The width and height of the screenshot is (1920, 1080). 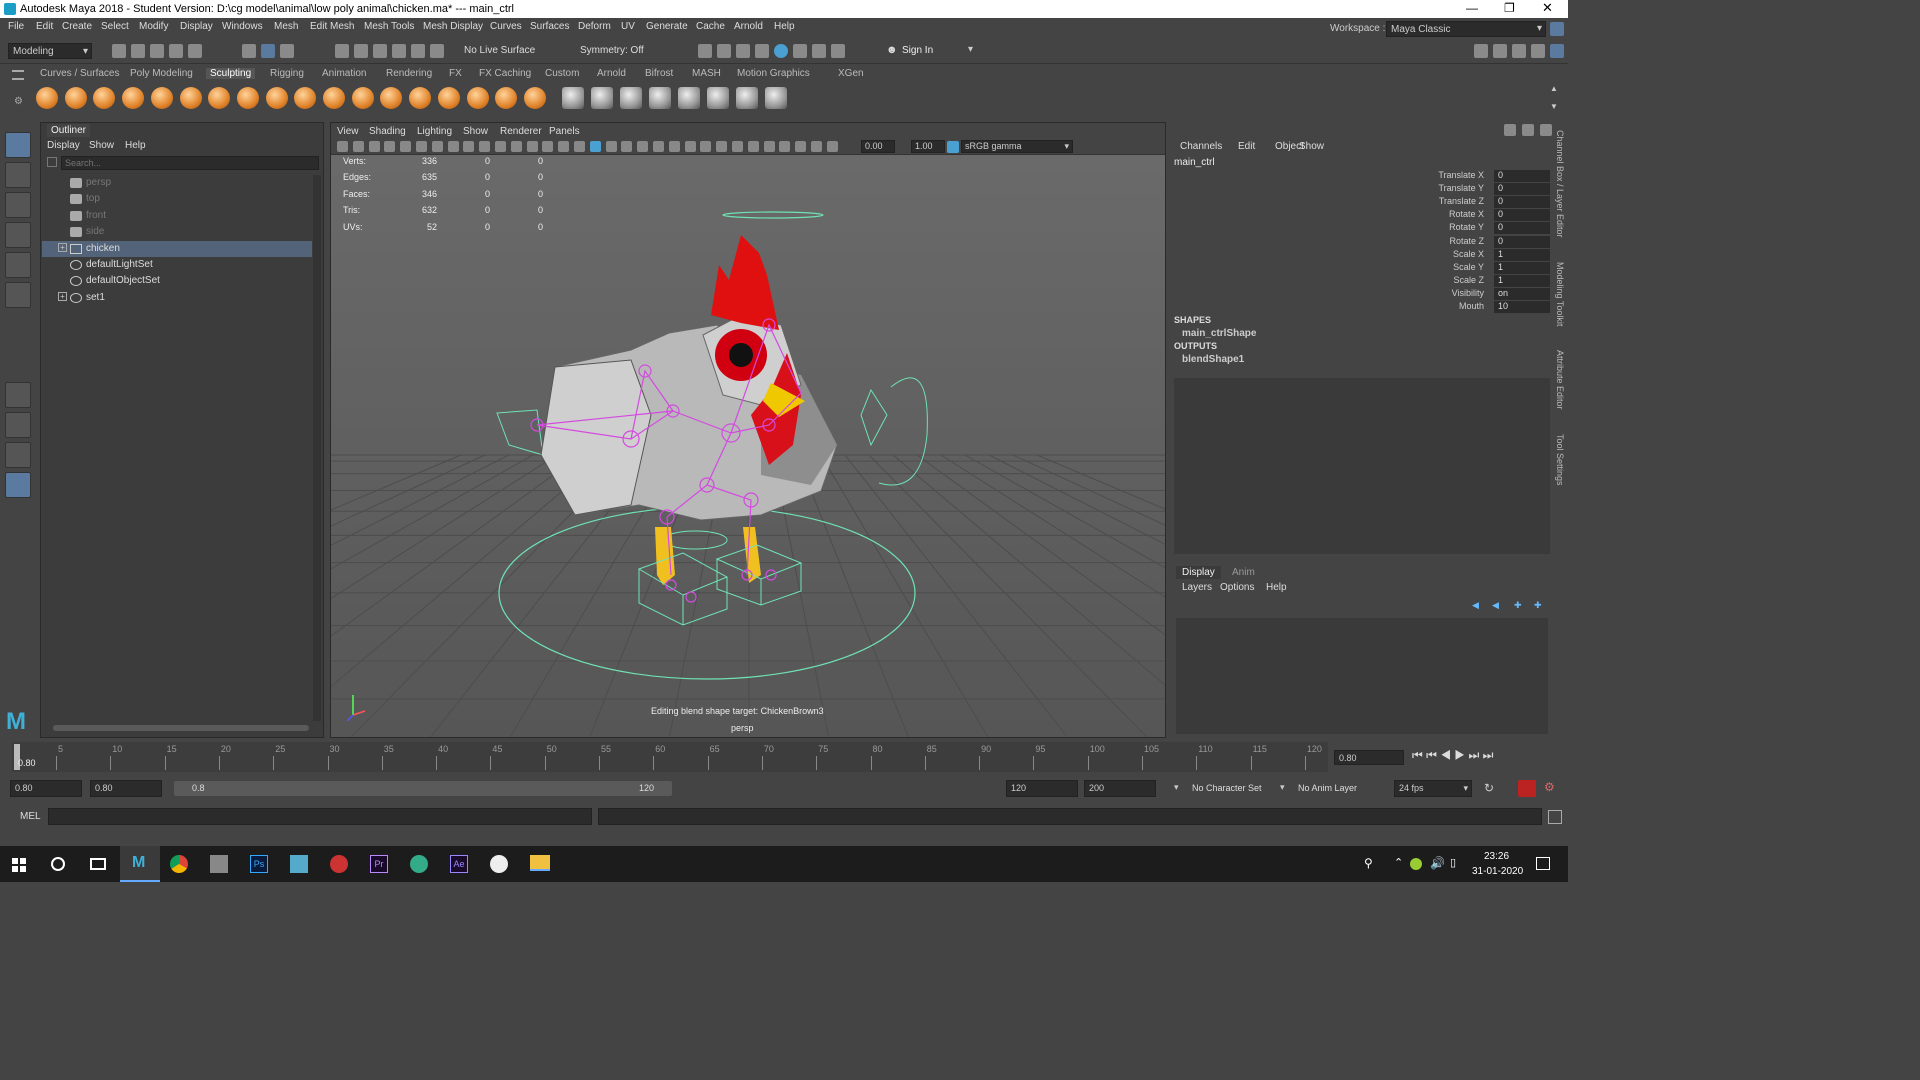 I want to click on shelf-tab-mash: MASH, so click(x=706, y=73).